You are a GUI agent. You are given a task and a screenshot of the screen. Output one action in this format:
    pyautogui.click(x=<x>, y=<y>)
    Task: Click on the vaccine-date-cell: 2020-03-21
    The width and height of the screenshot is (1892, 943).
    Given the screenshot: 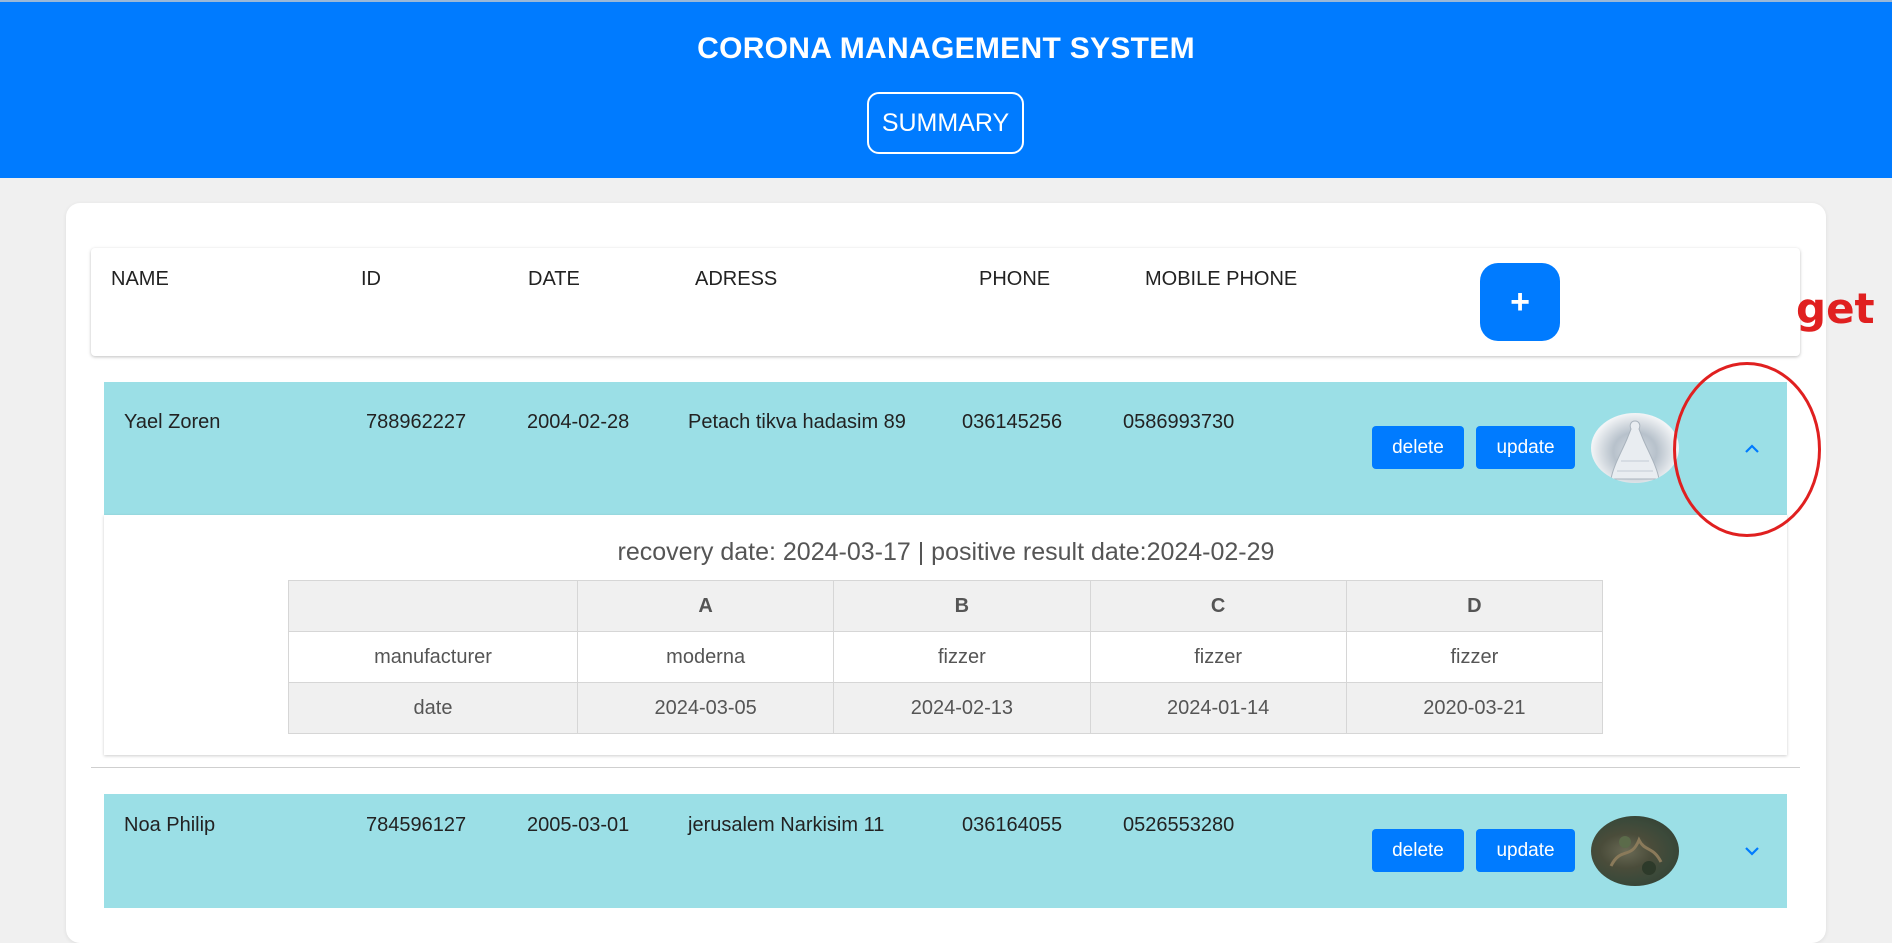 What is the action you would take?
    pyautogui.click(x=1474, y=708)
    